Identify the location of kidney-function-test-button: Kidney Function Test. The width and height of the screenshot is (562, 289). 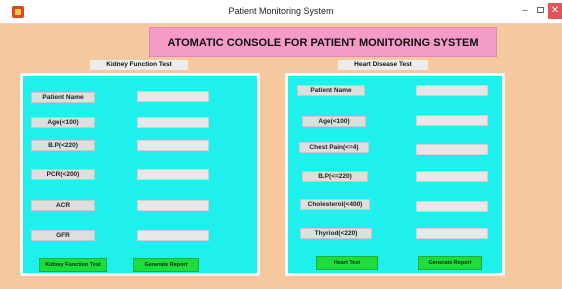
(73, 265).